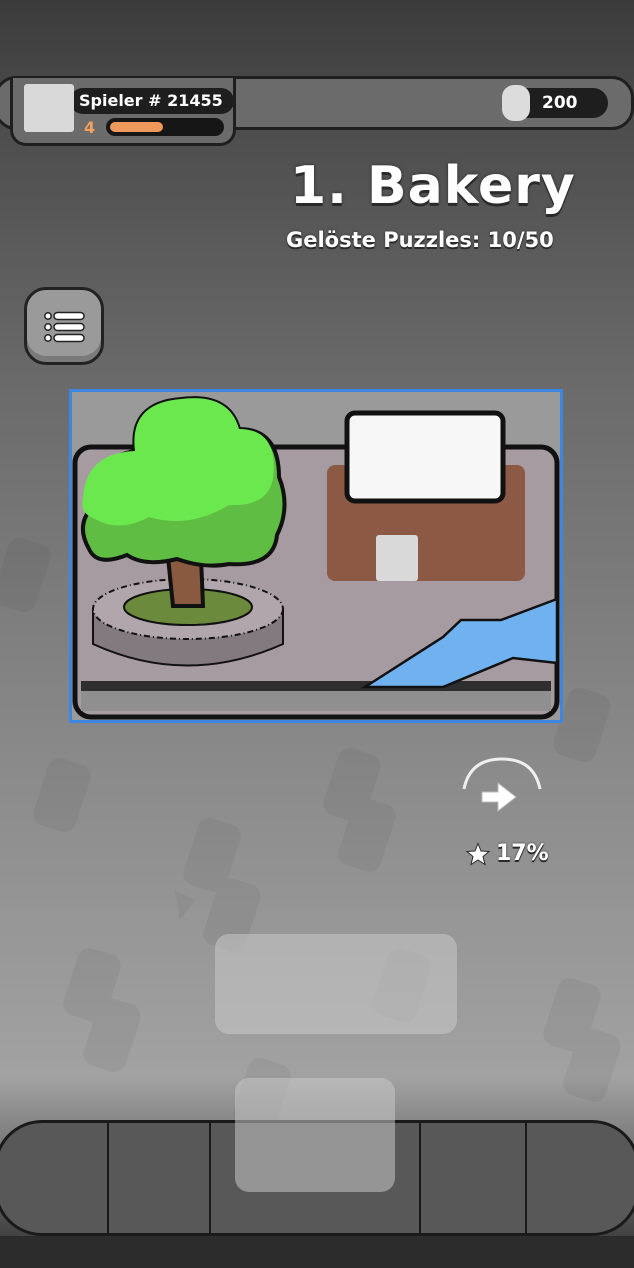 This screenshot has width=634, height=1268. Describe the element at coordinates (420, 240) in the screenshot. I see `level-progress-text: Gelöste Puzzles: 10/50` at that location.